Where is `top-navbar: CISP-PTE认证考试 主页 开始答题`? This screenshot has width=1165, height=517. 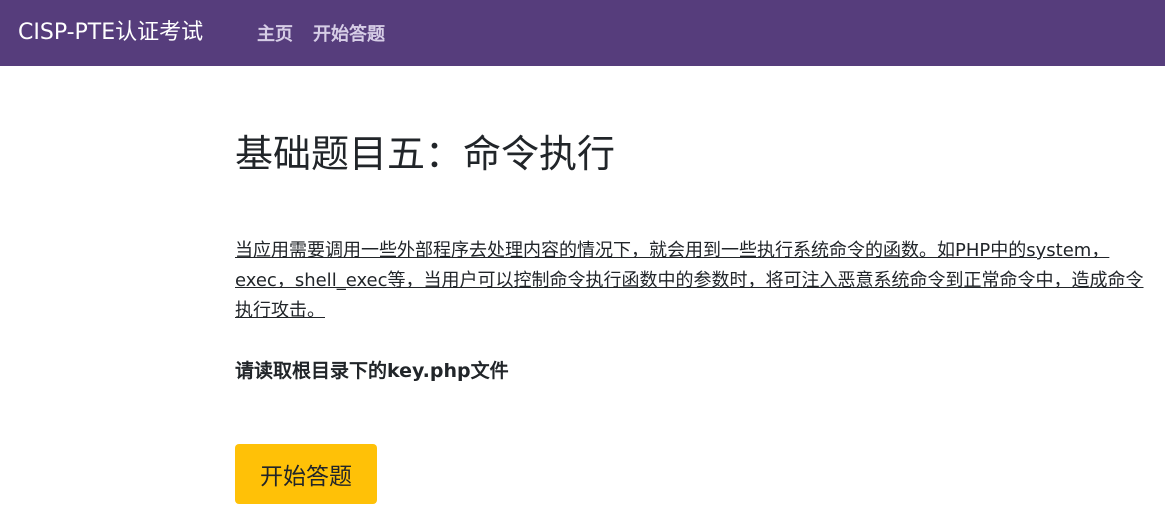 top-navbar: CISP-PTE认证考试 主页 开始答题 is located at coordinates (582, 33).